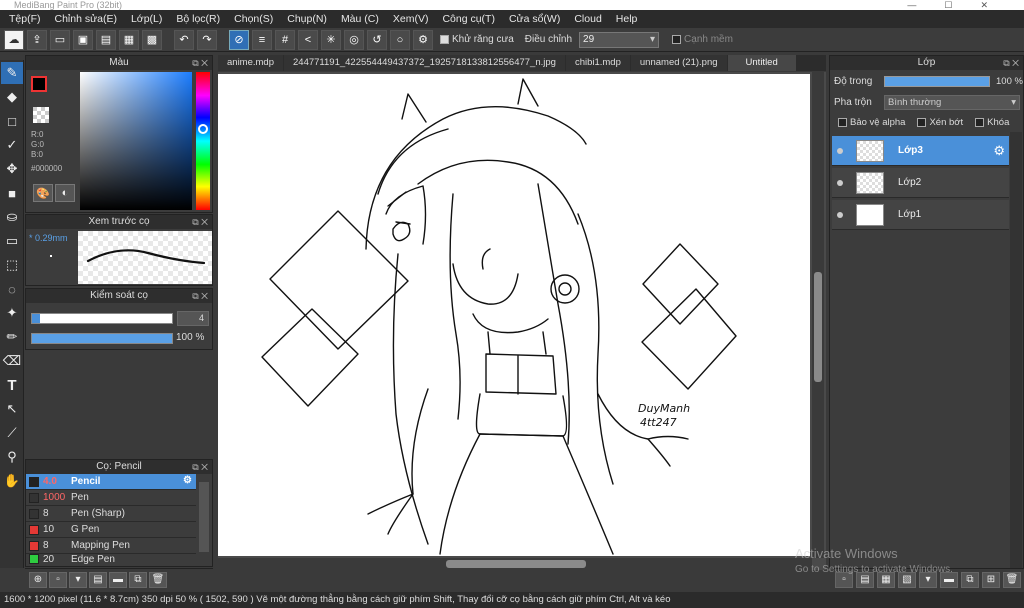 The image size is (1024, 608). Describe the element at coordinates (111, 482) in the screenshot. I see `brush-item-pencil: 4.0 Pencil ⚙` at that location.